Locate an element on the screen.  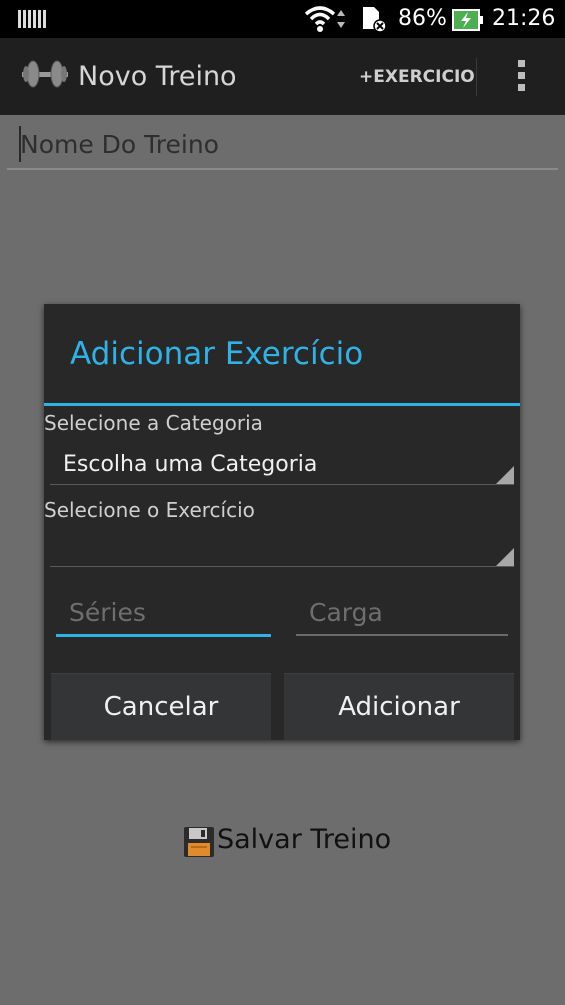
category-selected-value: Escolha uma Categoria is located at coordinates (190, 464).